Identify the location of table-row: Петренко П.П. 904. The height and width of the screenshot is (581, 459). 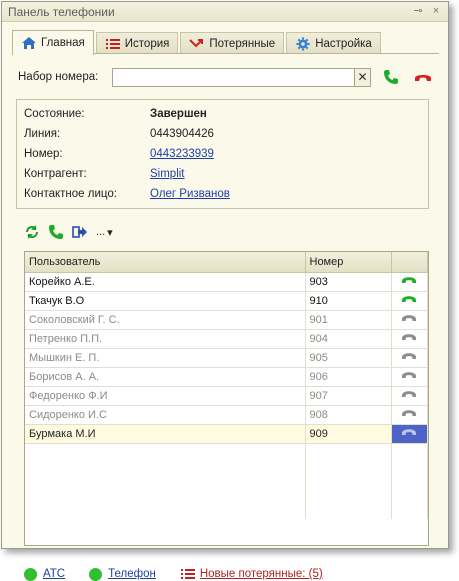
(226, 339).